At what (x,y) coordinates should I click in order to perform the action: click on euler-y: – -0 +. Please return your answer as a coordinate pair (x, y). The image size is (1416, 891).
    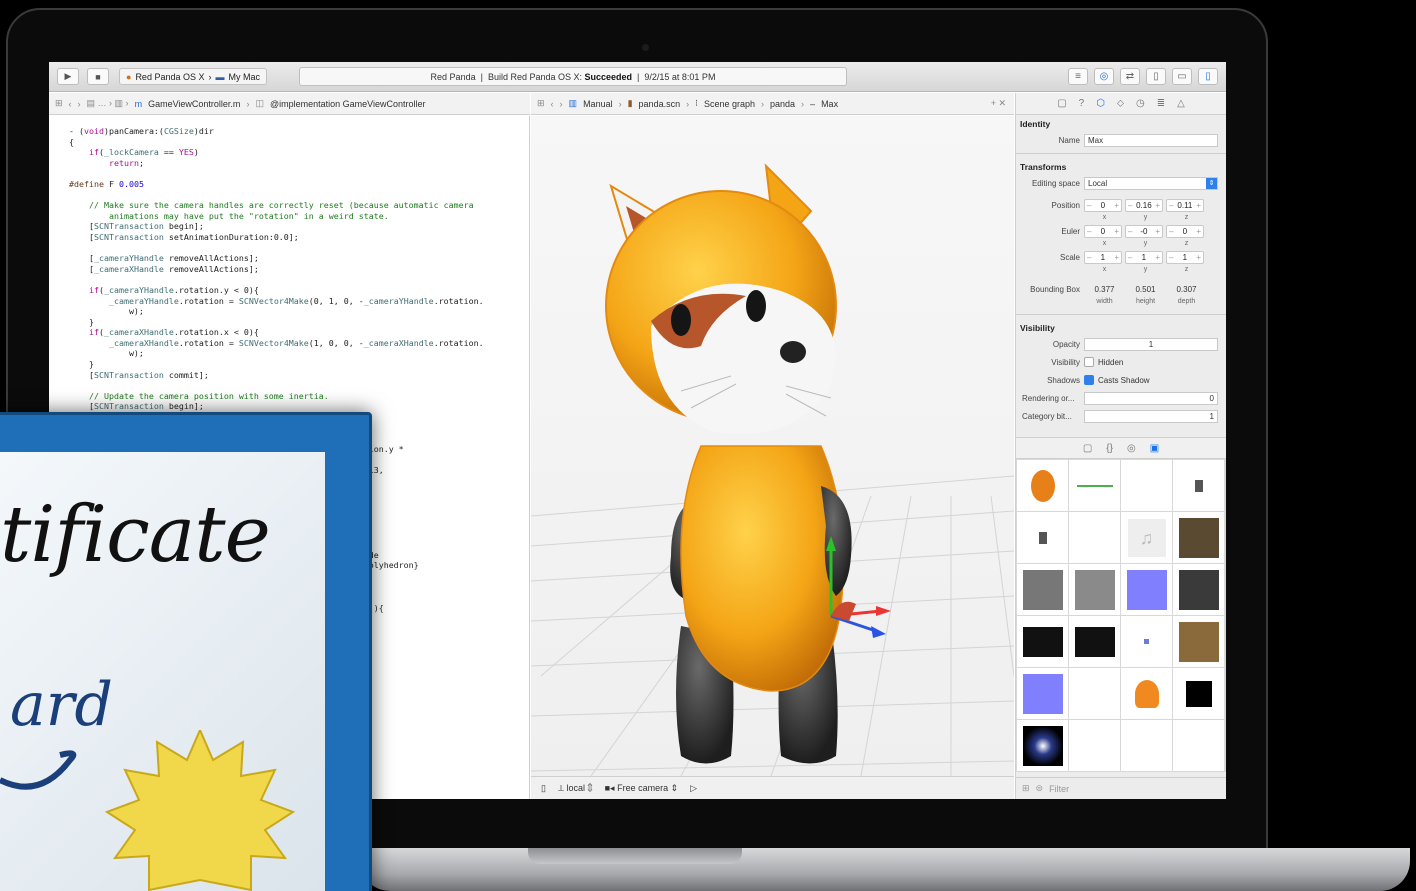
    Looking at the image, I should click on (1144, 231).